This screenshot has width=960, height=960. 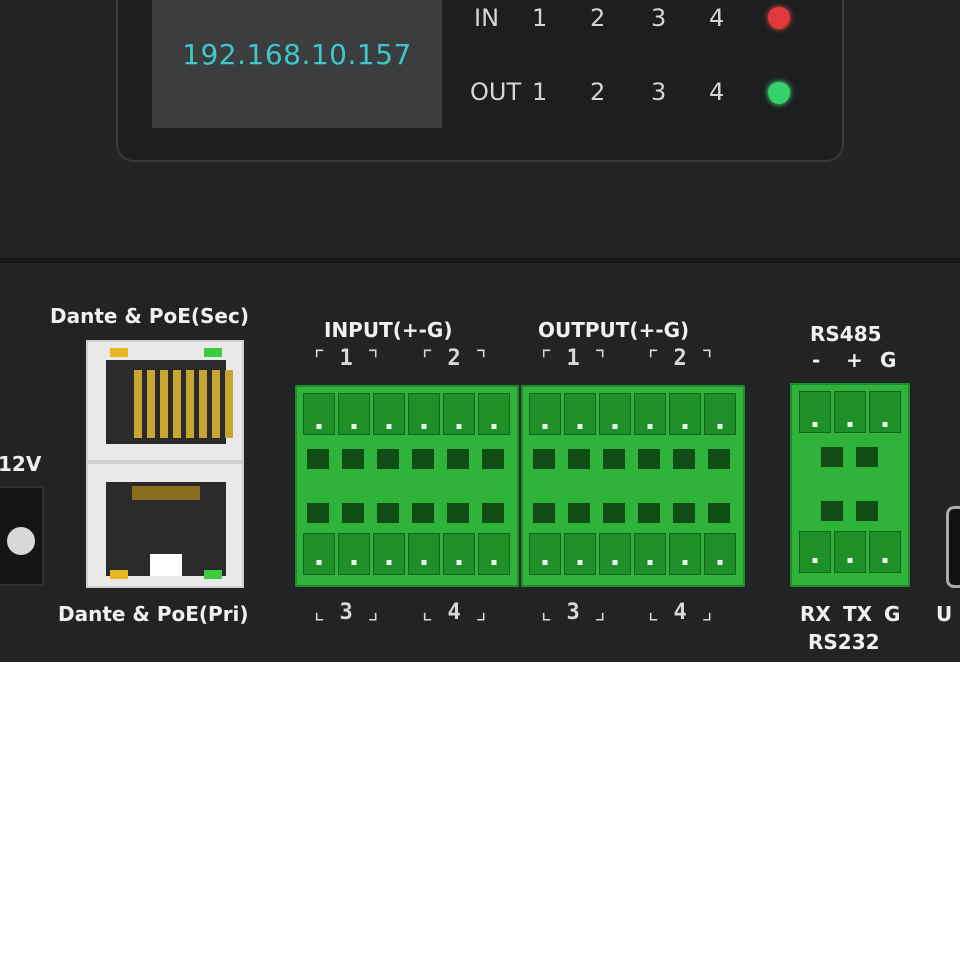 I want to click on rj45-port-primary, so click(x=165, y=525).